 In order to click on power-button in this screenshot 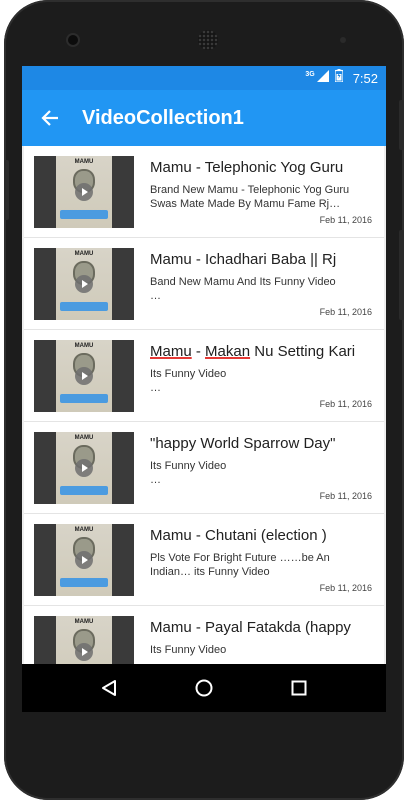, I will do `click(401, 125)`.